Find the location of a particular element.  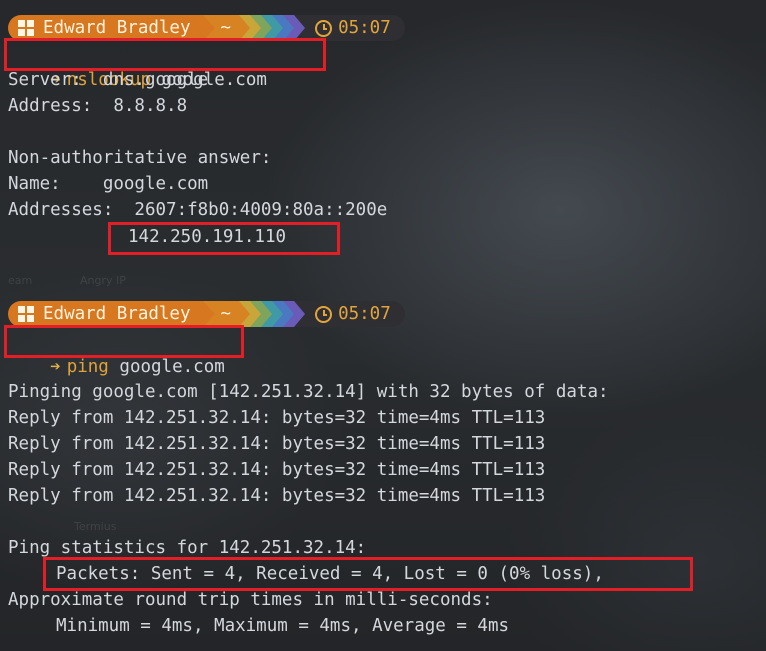

prompt-bar: Edward Bradley ~ 05:07 is located at coordinates (206, 314).